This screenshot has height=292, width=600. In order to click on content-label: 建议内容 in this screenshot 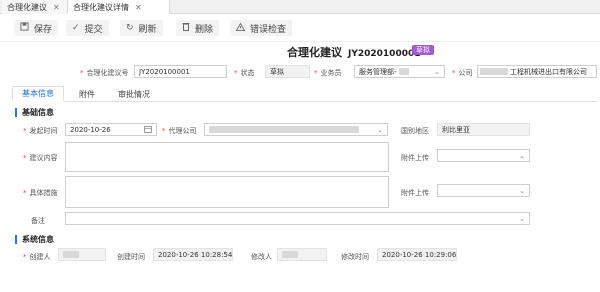, I will do `click(40, 158)`.